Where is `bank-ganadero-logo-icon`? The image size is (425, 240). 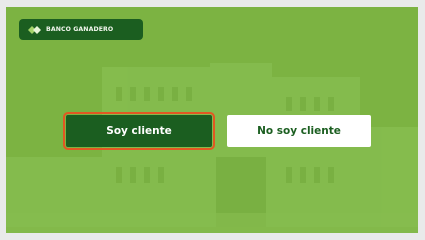
bank-ganadero-logo-icon is located at coordinates (34, 29).